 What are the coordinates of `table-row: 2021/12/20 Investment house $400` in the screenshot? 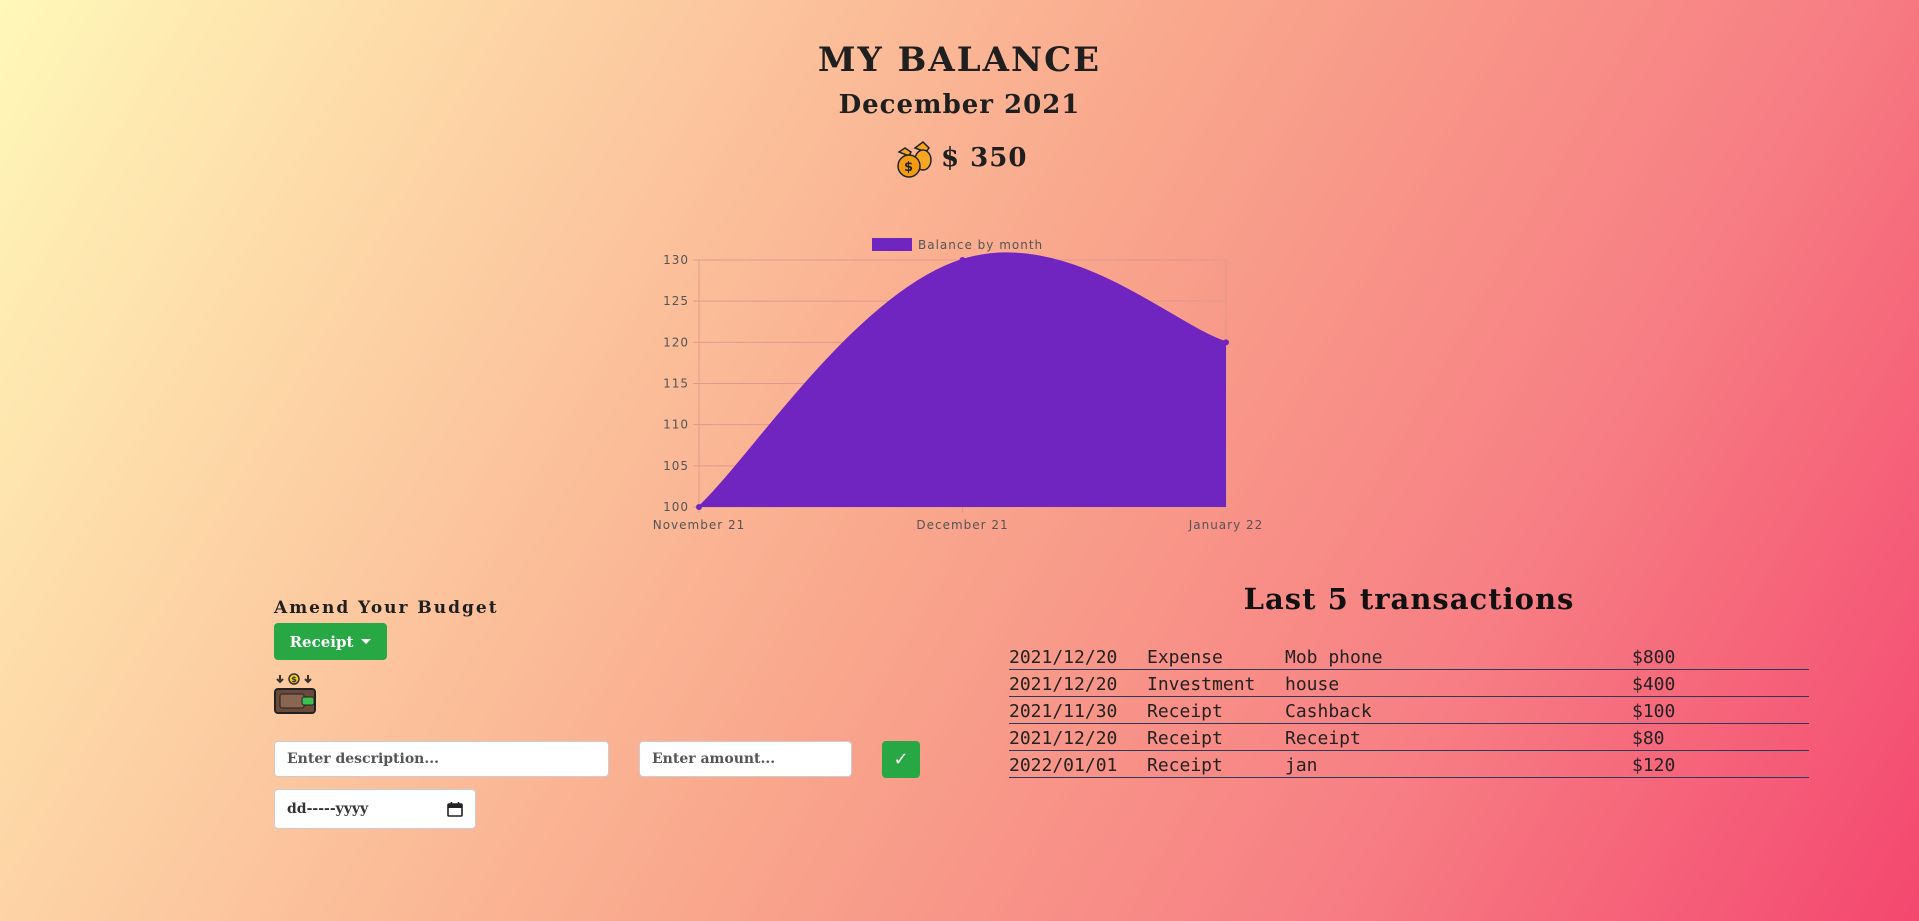 It's located at (1409, 683).